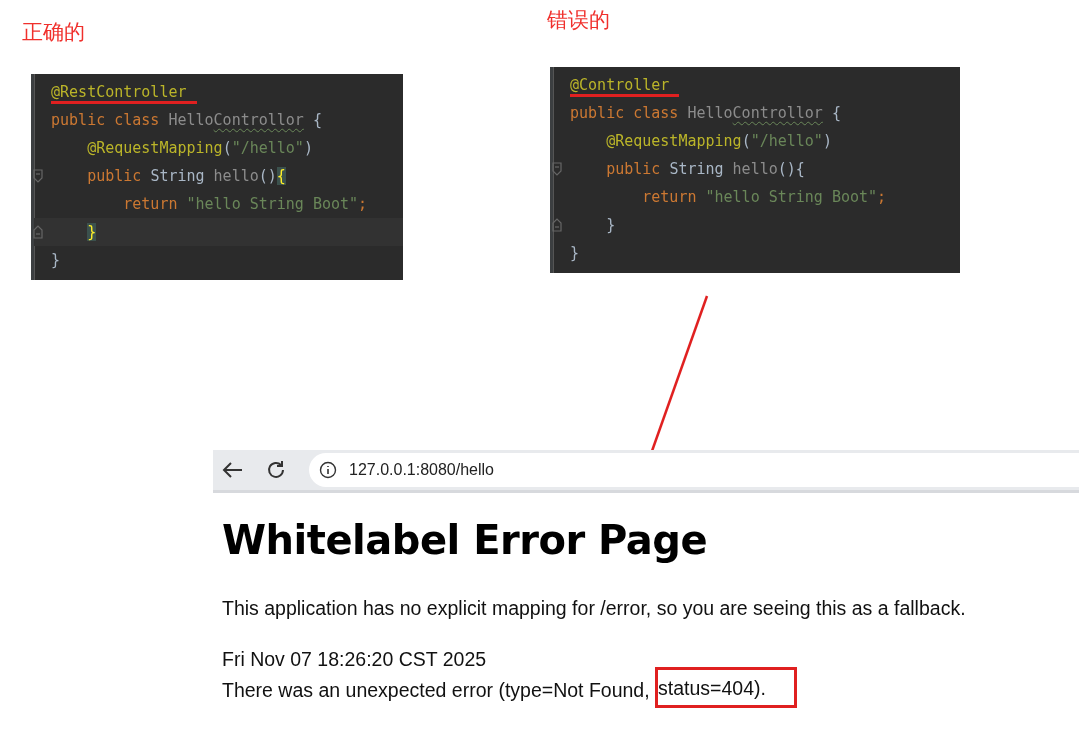 The image size is (1079, 740). Describe the element at coordinates (328, 470) in the screenshot. I see `info-icon` at that location.